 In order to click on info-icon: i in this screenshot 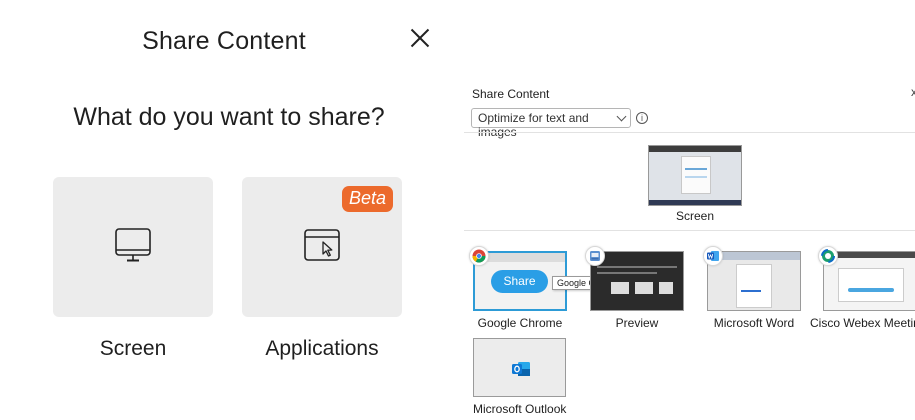, I will do `click(642, 118)`.